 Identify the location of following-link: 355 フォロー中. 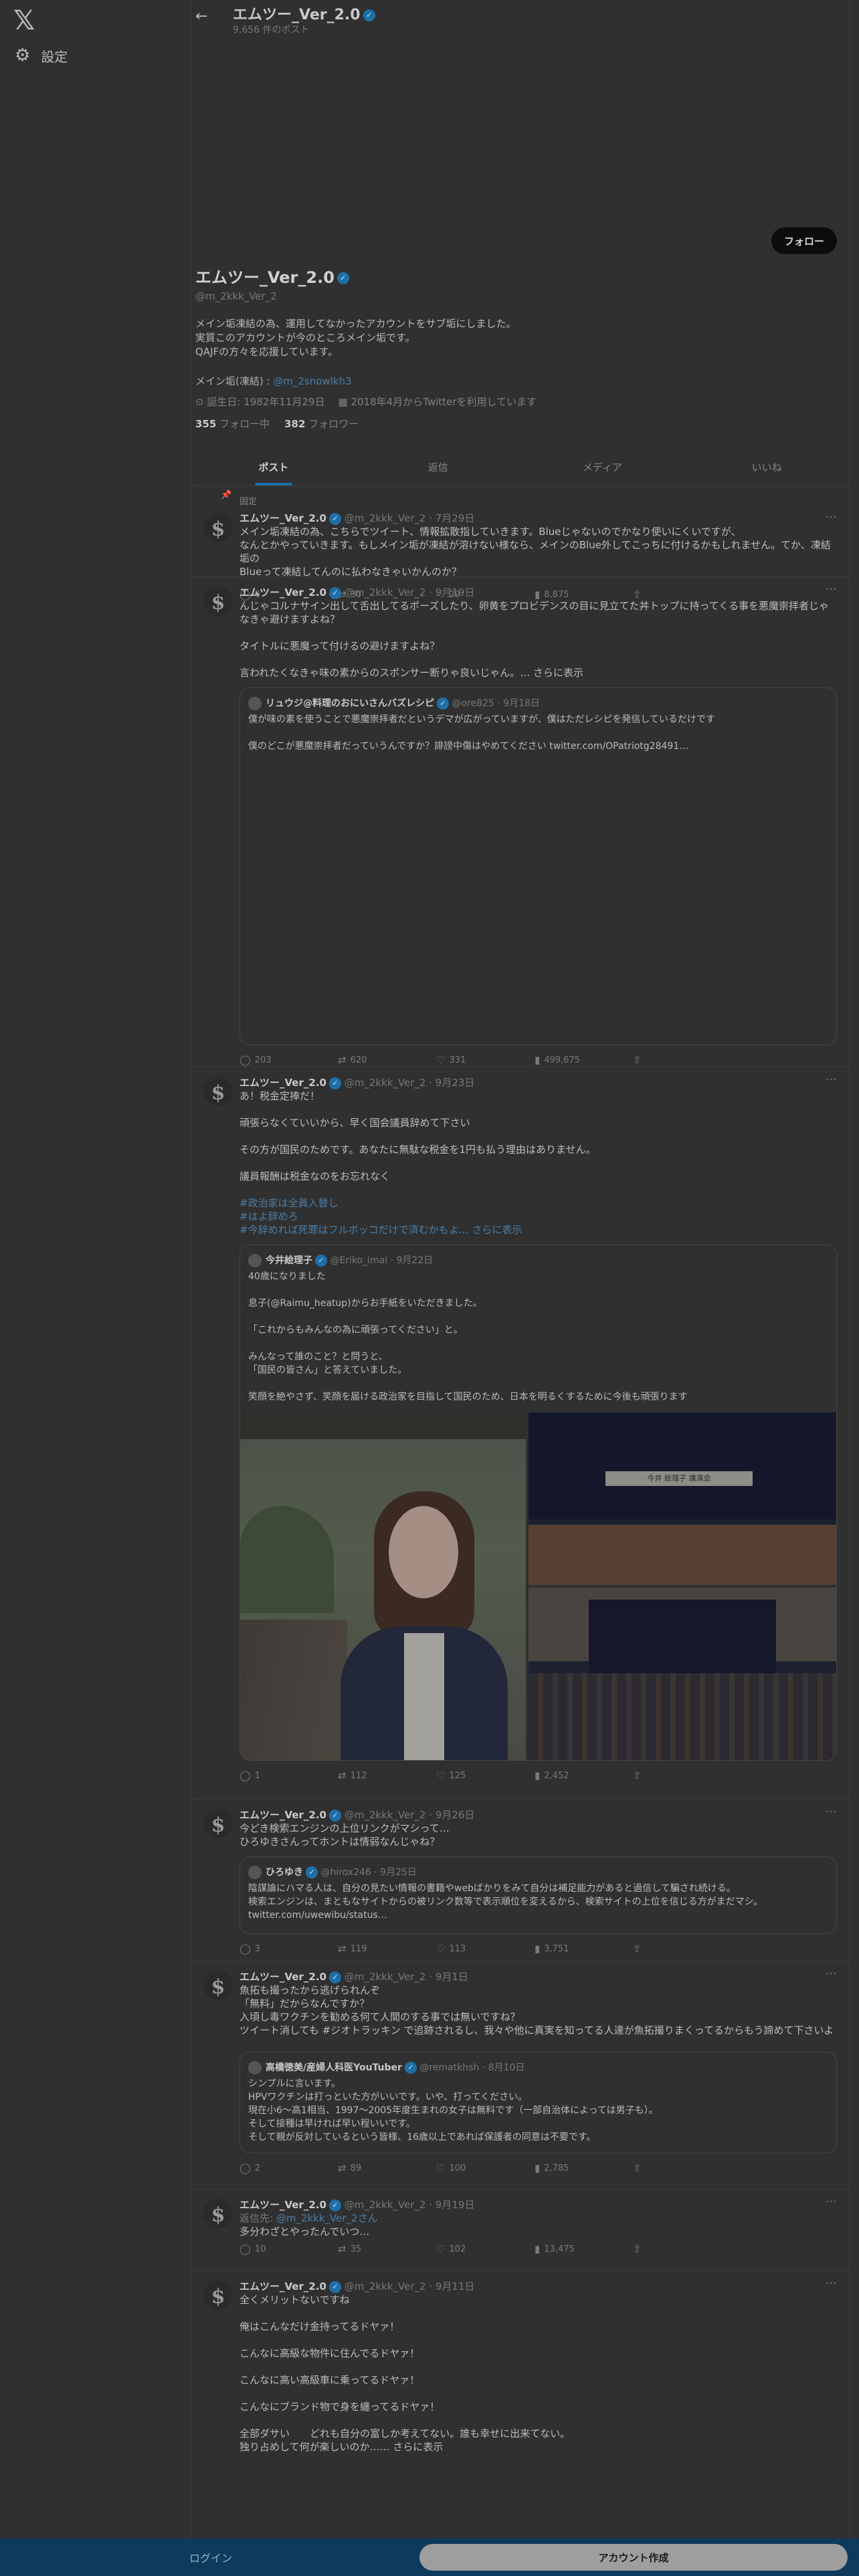
(232, 424).